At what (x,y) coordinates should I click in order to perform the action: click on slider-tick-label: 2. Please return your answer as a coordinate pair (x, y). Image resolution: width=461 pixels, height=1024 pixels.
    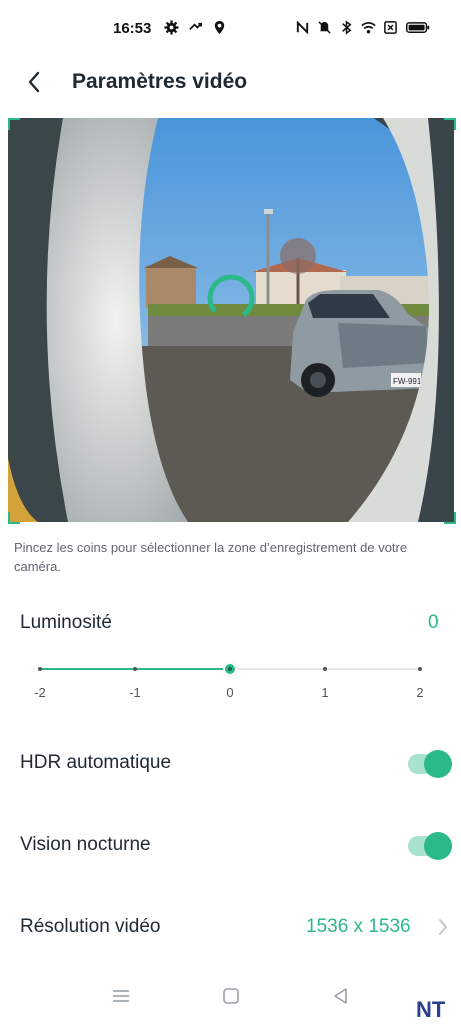
    Looking at the image, I should click on (420, 692).